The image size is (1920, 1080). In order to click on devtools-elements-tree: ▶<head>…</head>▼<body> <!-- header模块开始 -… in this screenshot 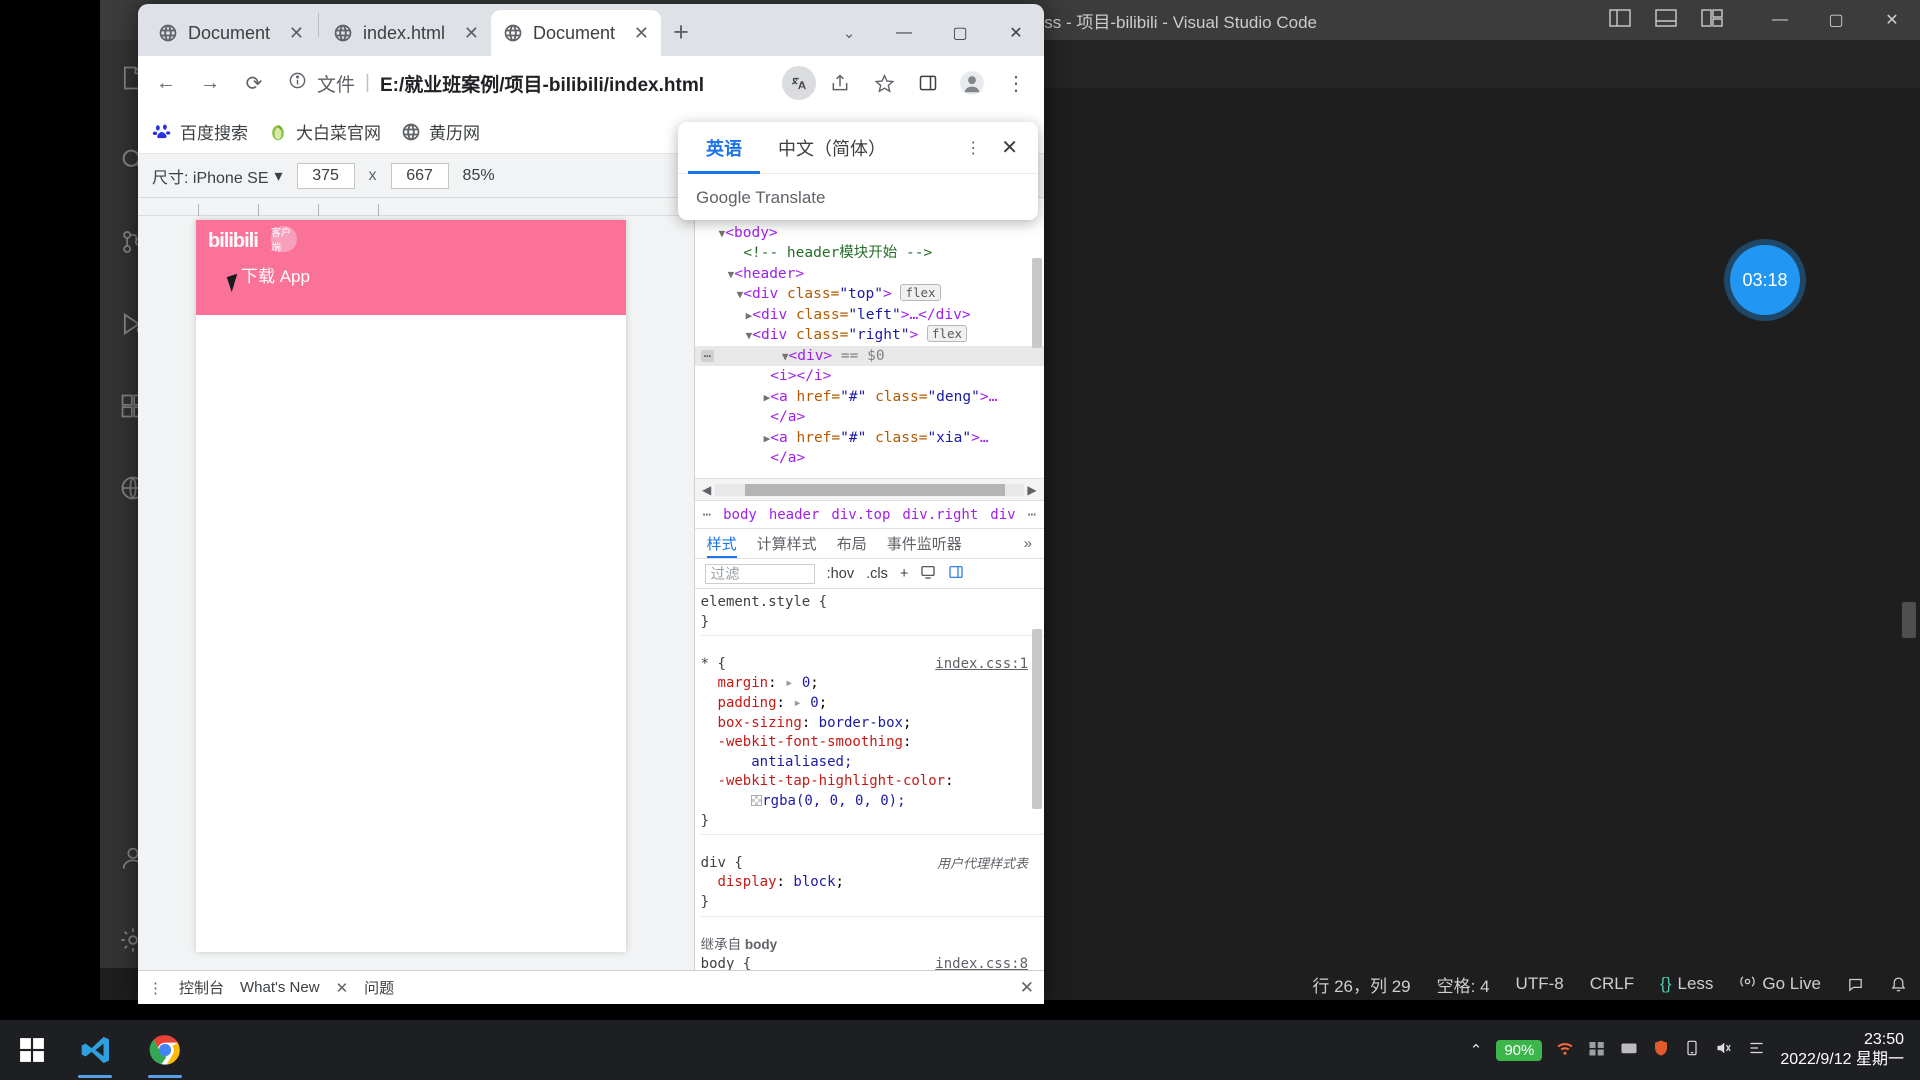, I will do `click(869, 338)`.